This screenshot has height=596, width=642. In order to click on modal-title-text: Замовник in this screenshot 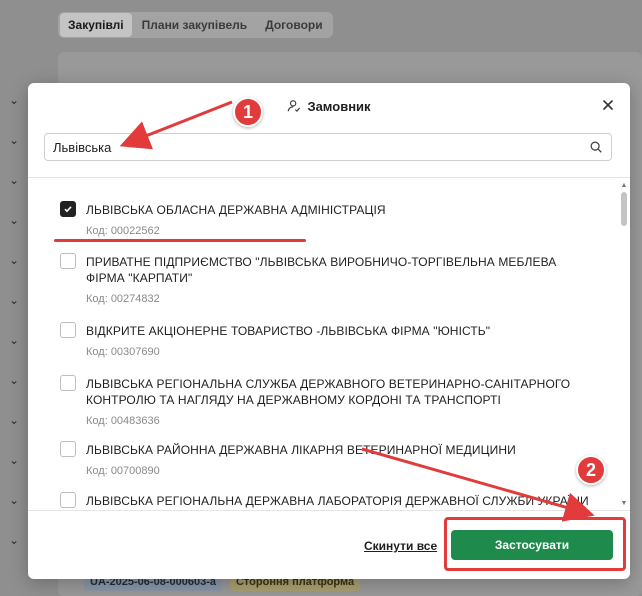, I will do `click(339, 106)`.